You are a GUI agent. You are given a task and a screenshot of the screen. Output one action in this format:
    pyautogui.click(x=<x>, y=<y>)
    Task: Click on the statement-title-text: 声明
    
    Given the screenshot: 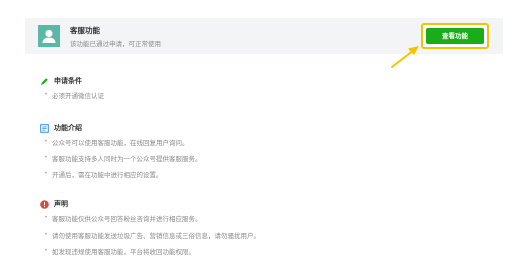 What is the action you would take?
    pyautogui.click(x=61, y=204)
    